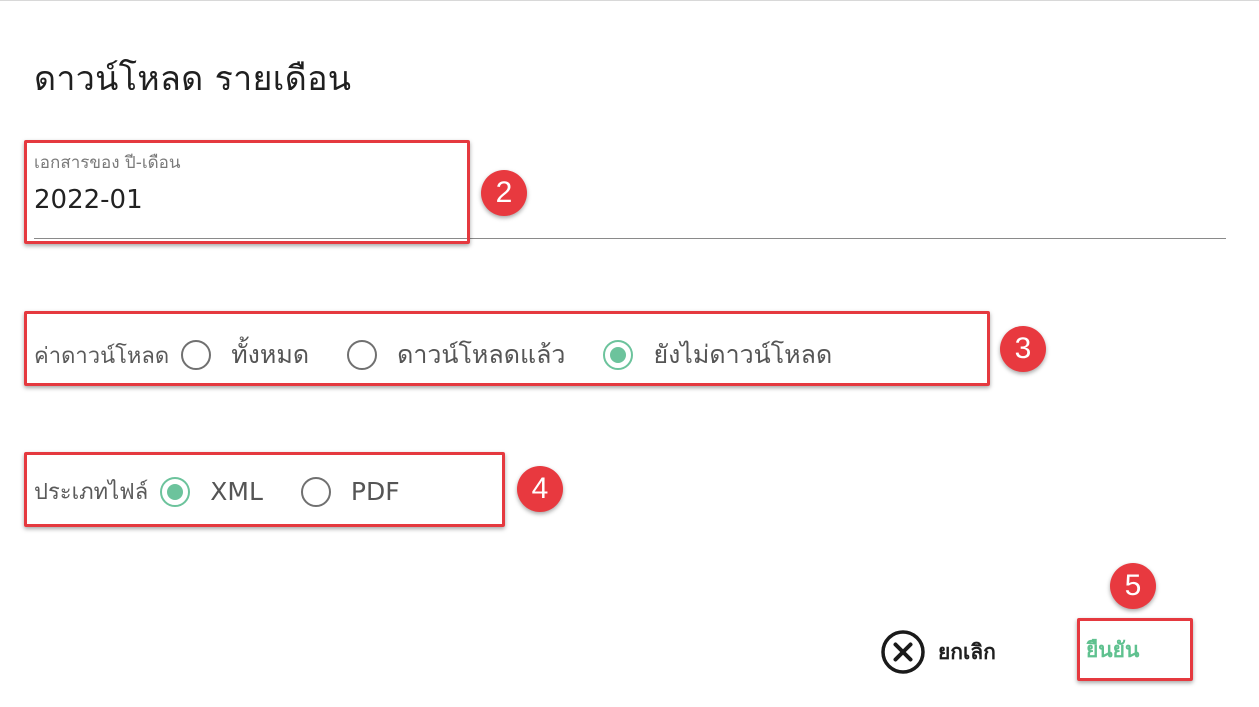 The image size is (1259, 707). What do you see at coordinates (903, 652) in the screenshot?
I see `close-circle-icon` at bounding box center [903, 652].